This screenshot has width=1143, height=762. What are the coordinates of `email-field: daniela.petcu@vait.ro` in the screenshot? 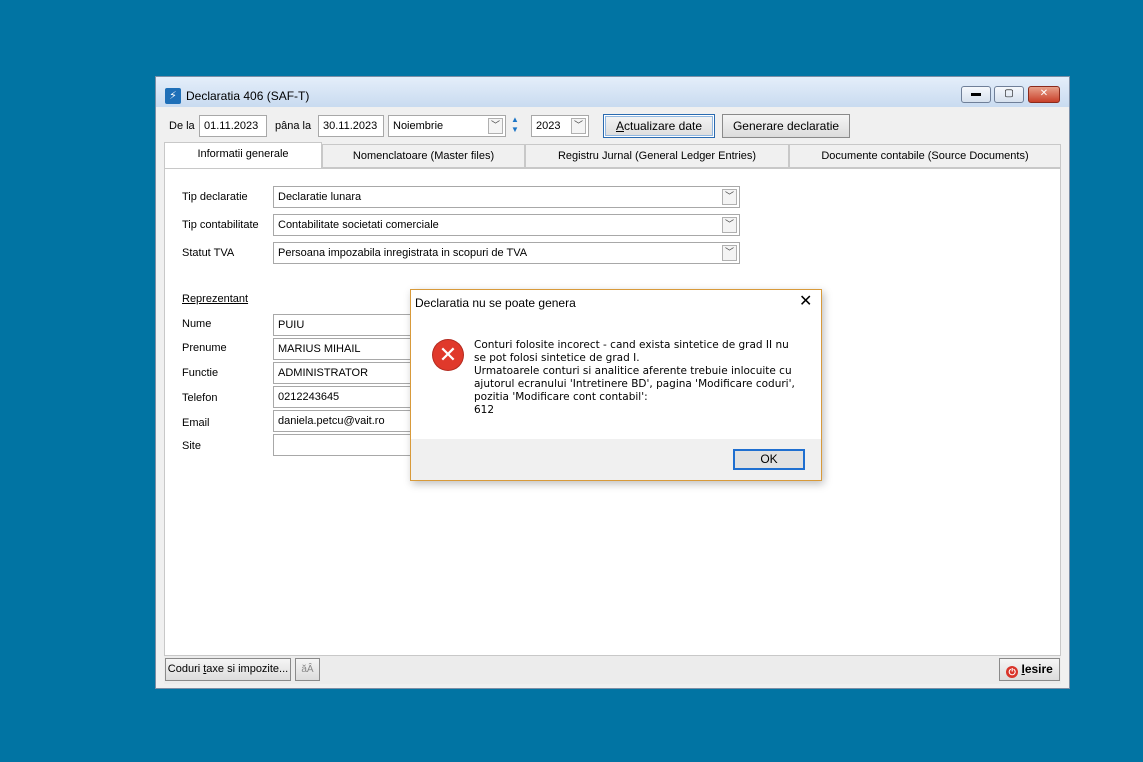 It's located at (348, 421).